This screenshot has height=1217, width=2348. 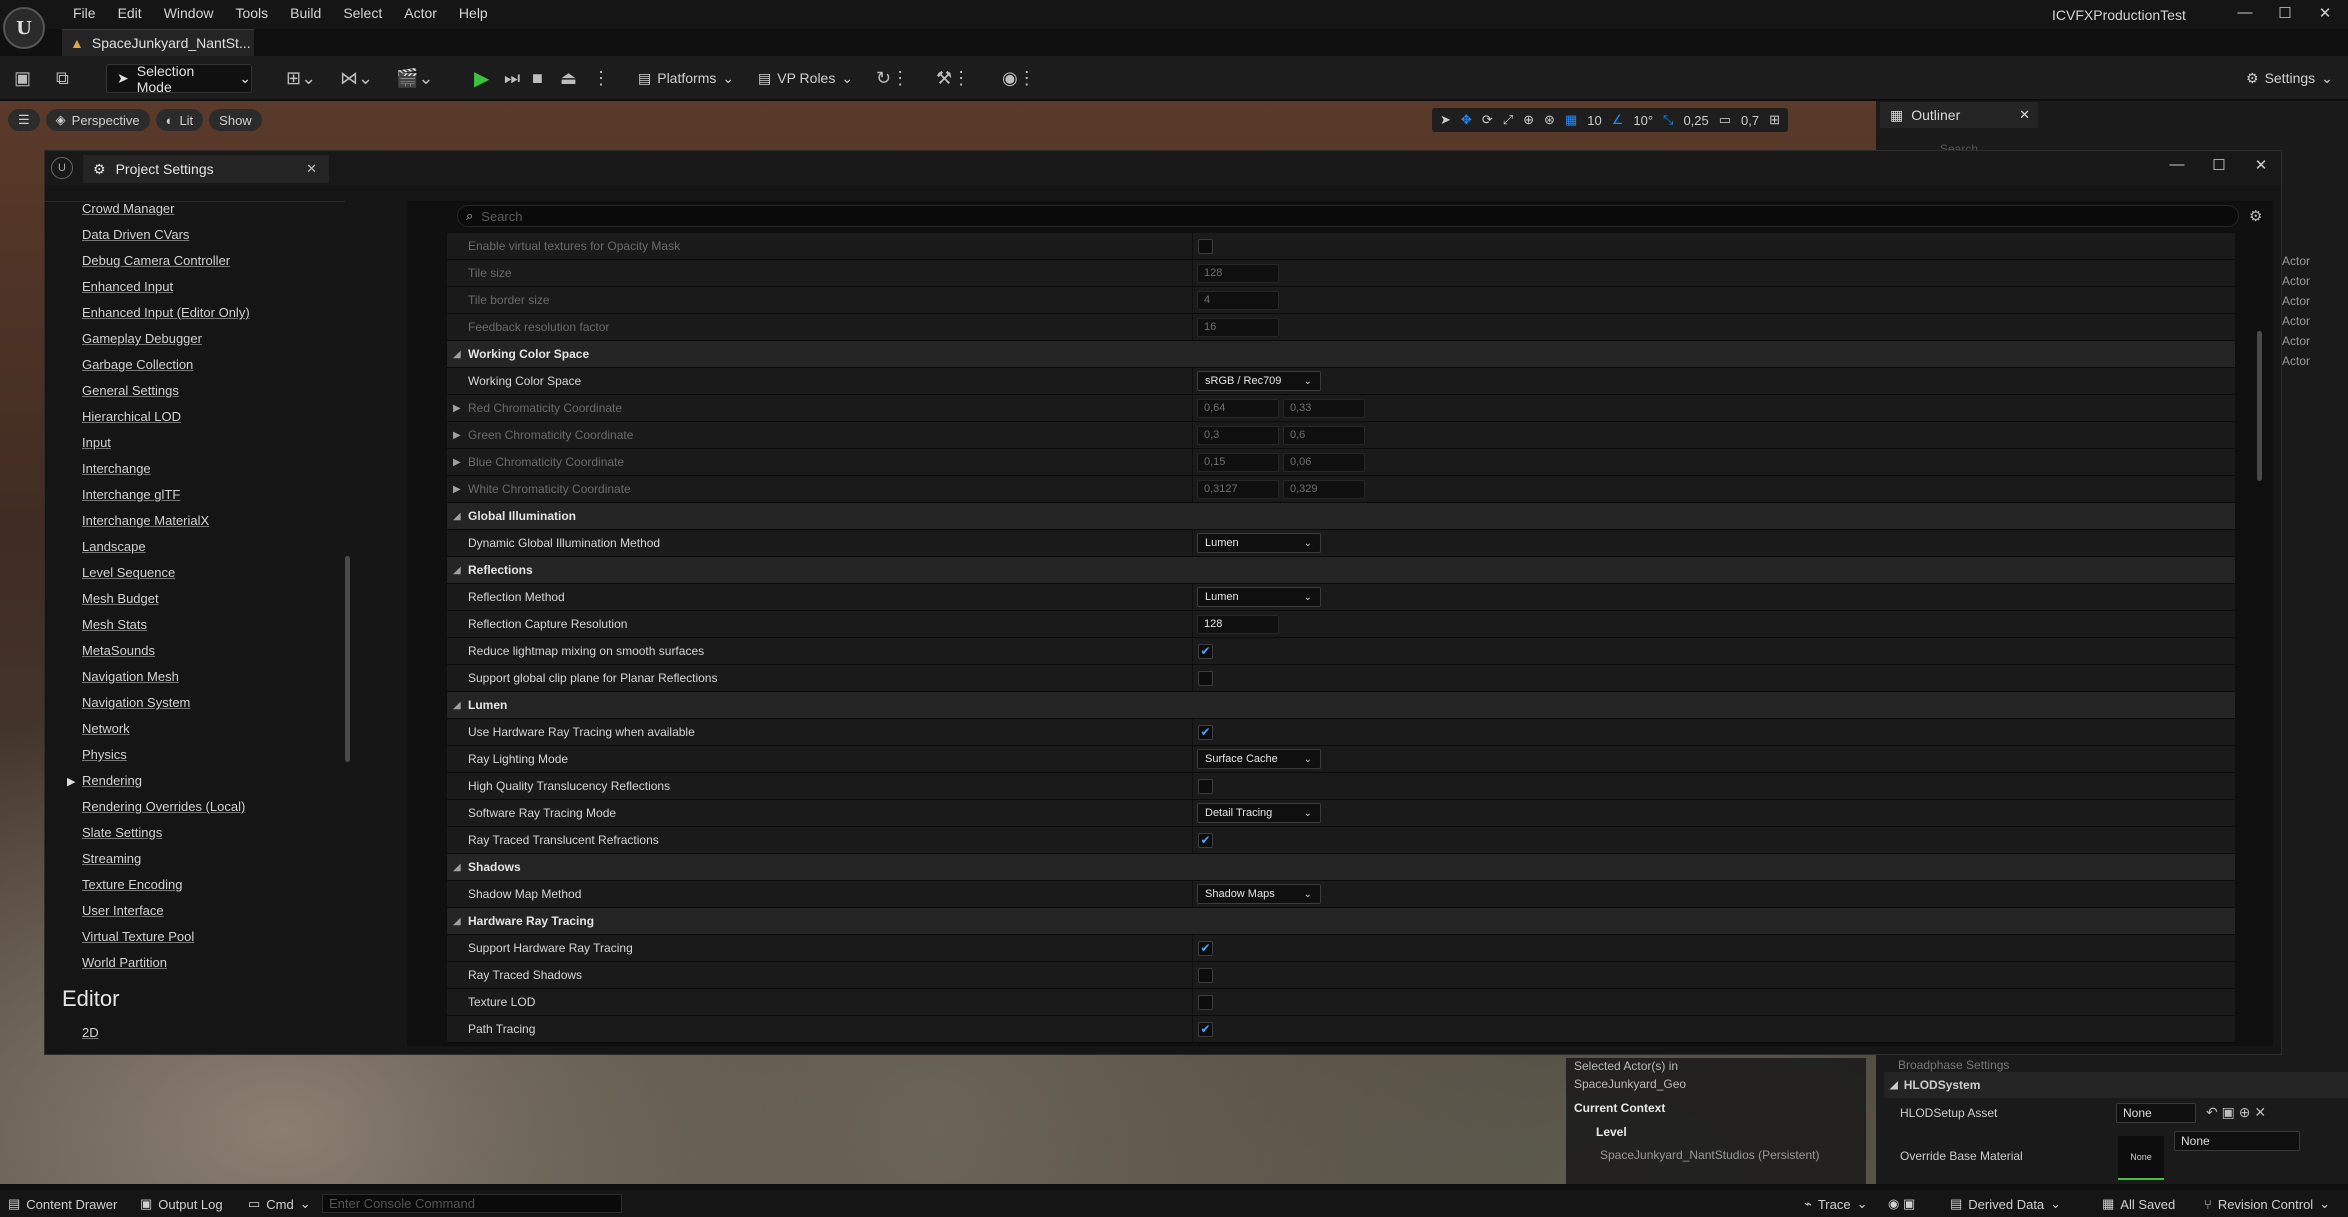 I want to click on grid-snap-value: 10, so click(x=1594, y=120).